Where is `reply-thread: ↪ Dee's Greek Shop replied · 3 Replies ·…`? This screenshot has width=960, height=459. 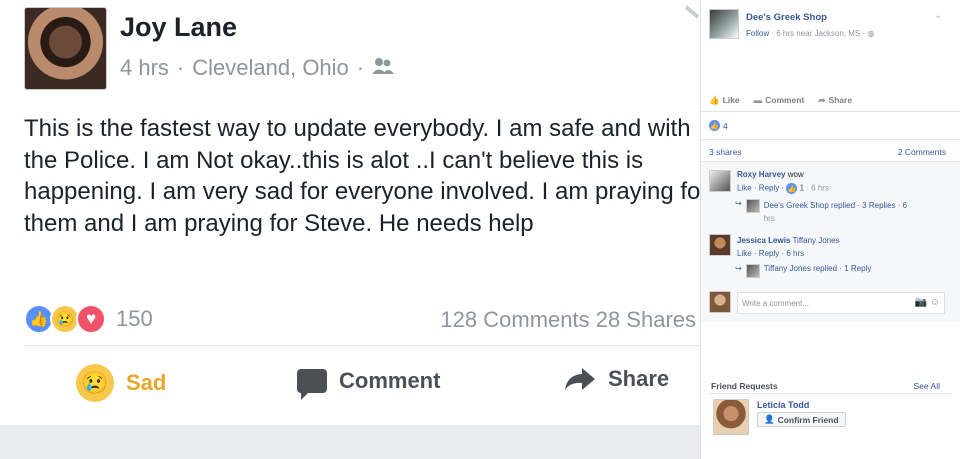
reply-thread: ↪ Dee's Greek Shop replied · 3 Replies ·… is located at coordinates (821, 212).